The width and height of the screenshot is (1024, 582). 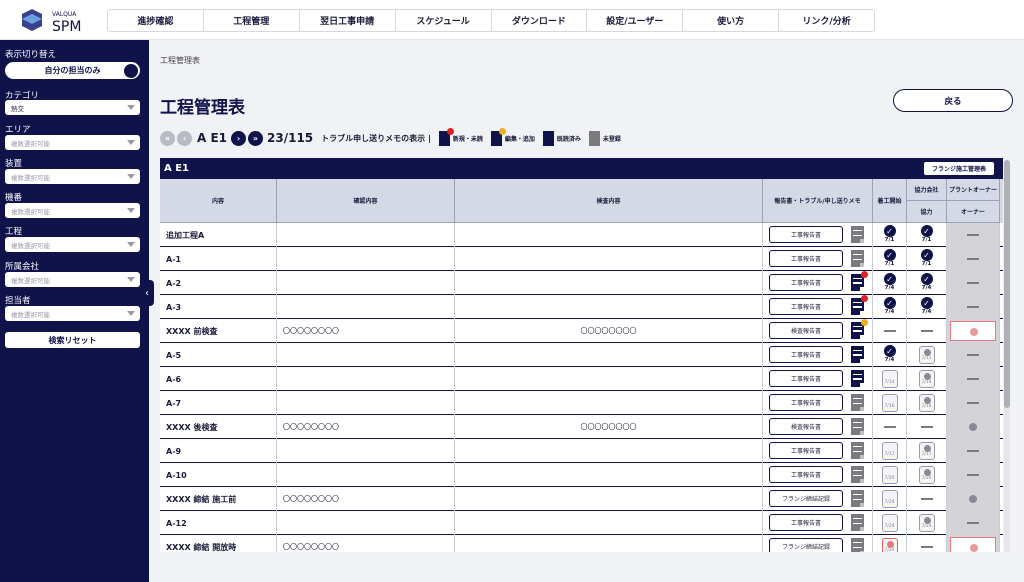 What do you see at coordinates (927, 379) in the screenshot?
I see `coop-status-cell: 7/14` at bounding box center [927, 379].